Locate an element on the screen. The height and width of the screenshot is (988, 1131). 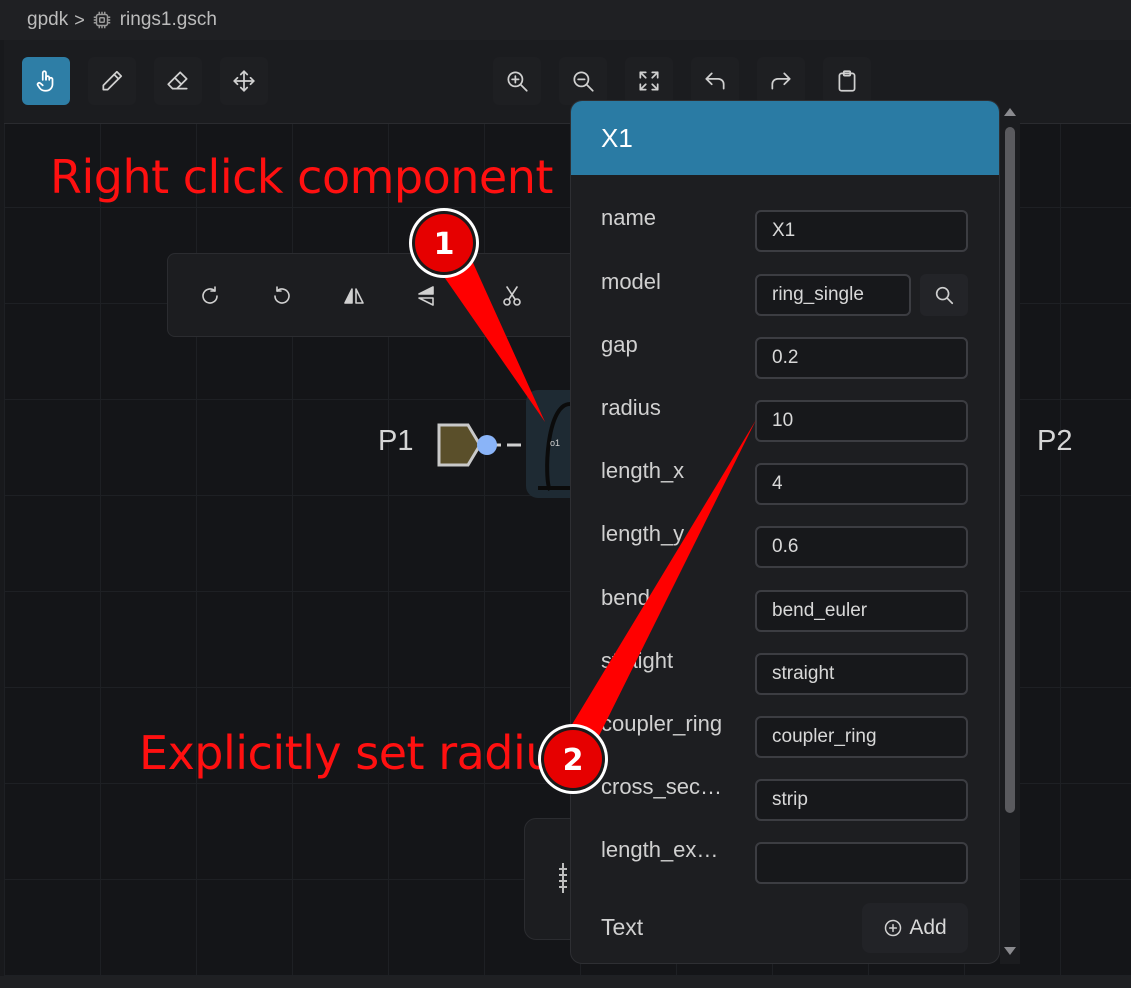
prop-input-length-x is located at coordinates (861, 484).